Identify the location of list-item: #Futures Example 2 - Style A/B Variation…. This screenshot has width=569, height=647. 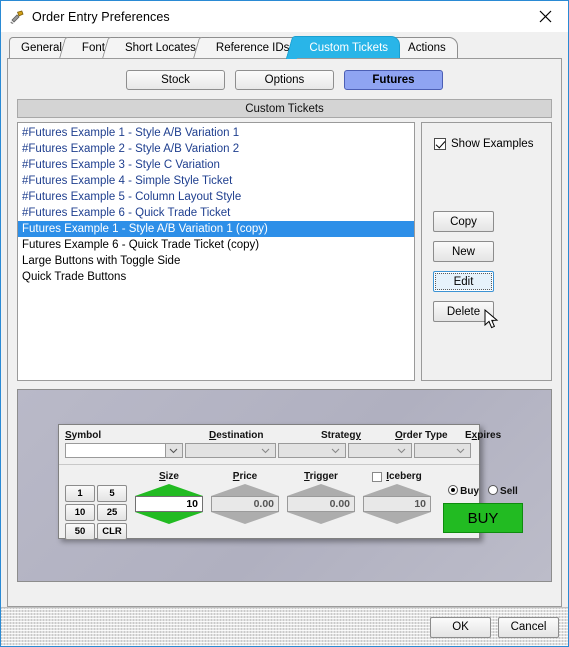
(216, 149).